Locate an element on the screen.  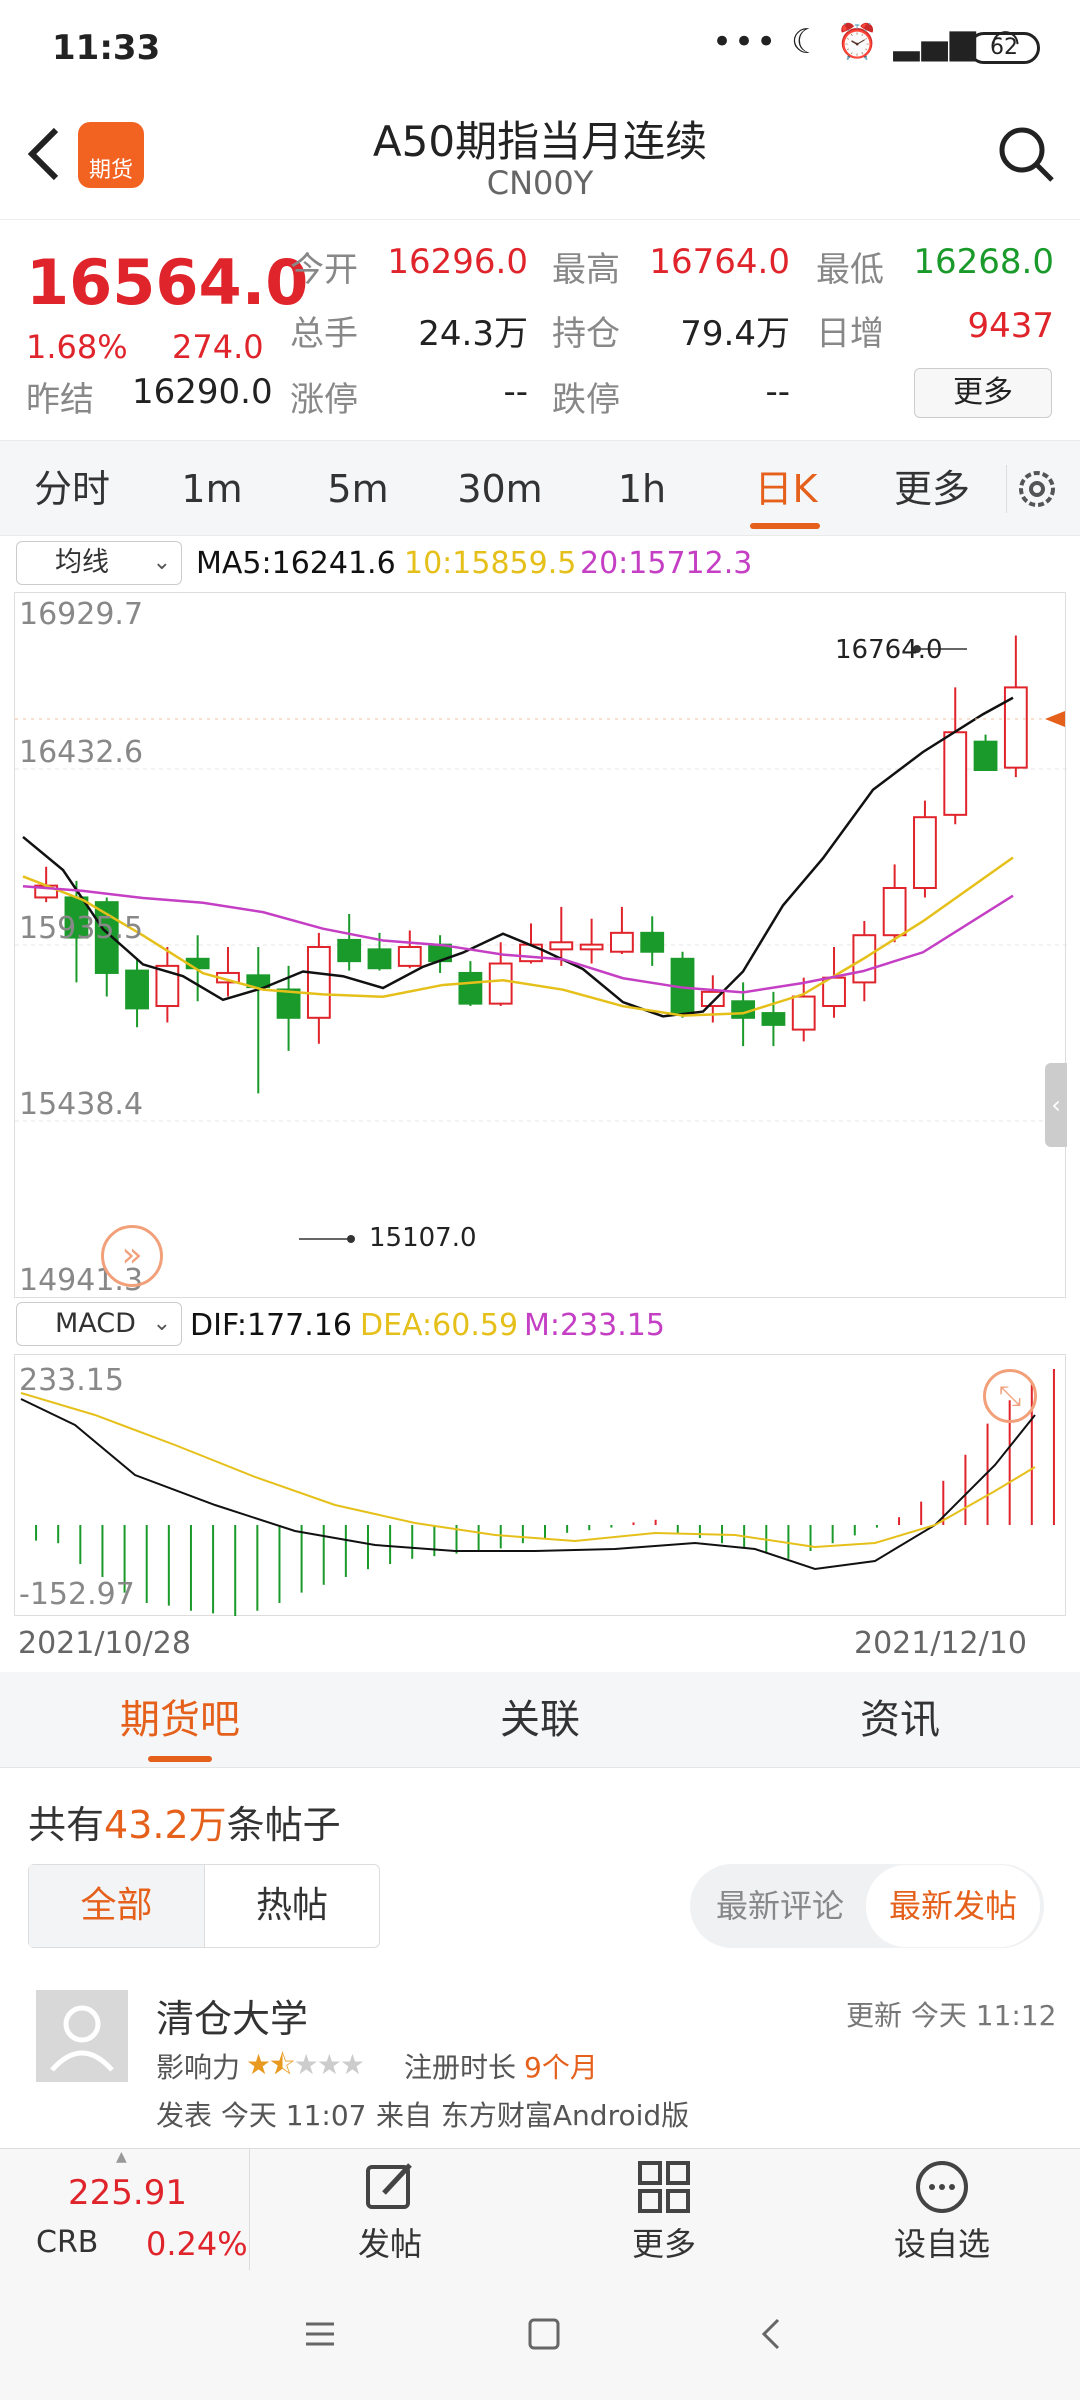
date-end: 2021/12/10 is located at coordinates (940, 1643).